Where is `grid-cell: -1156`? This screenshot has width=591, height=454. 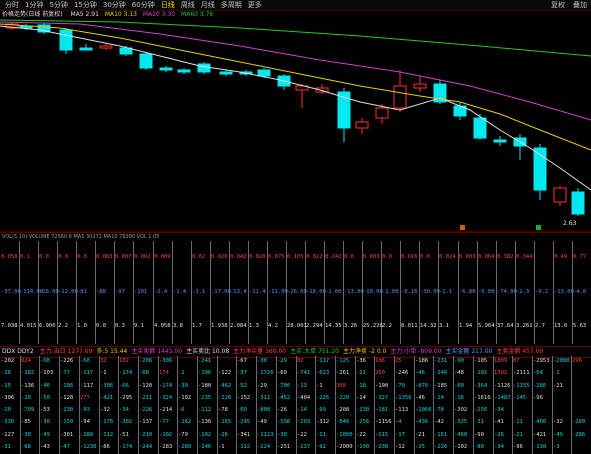
grid-cell: -1156 is located at coordinates (383, 422).